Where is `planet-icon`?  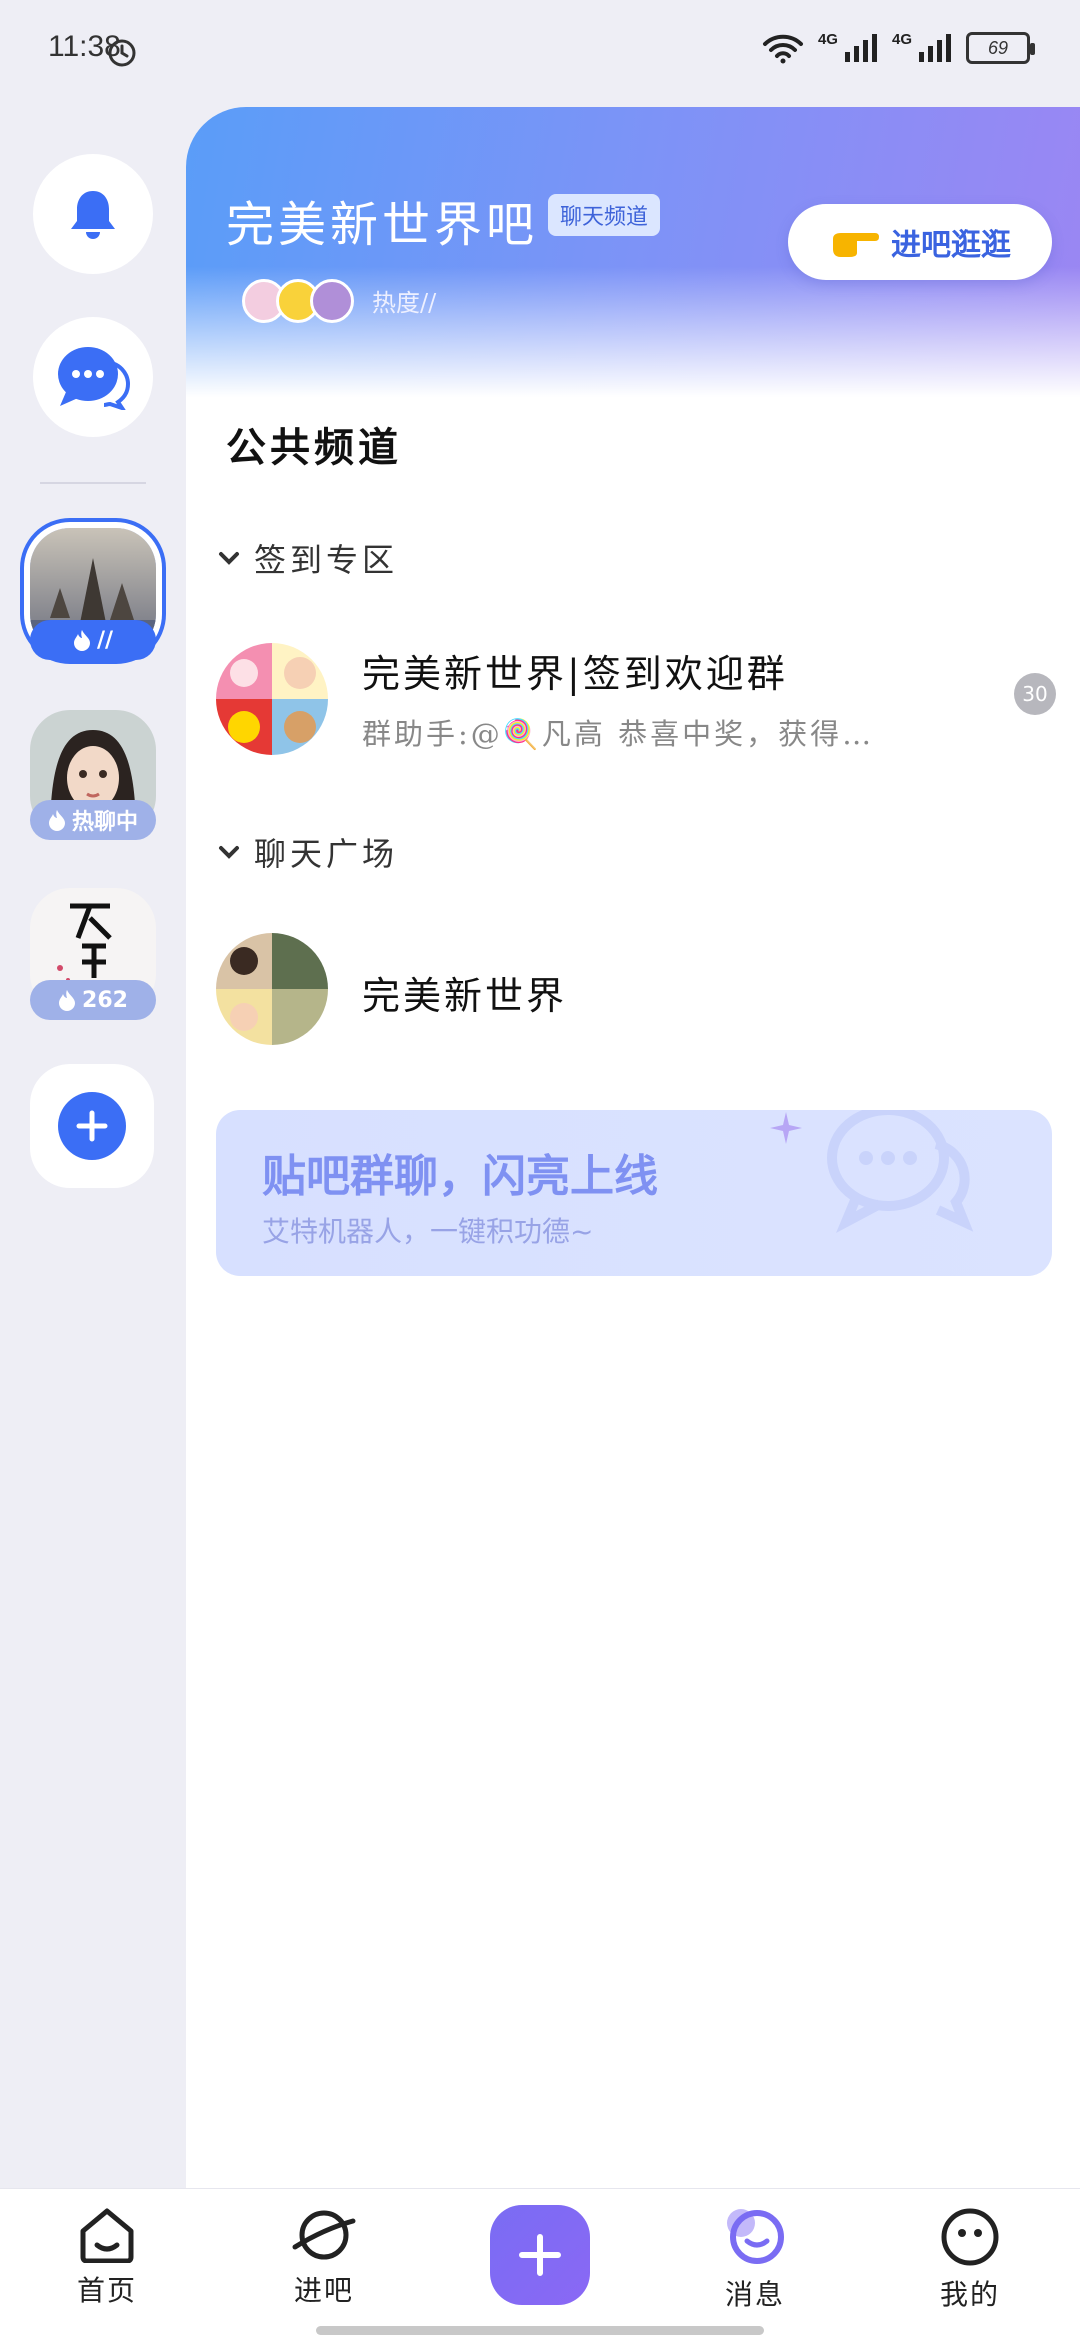
planet-icon is located at coordinates (324, 2235).